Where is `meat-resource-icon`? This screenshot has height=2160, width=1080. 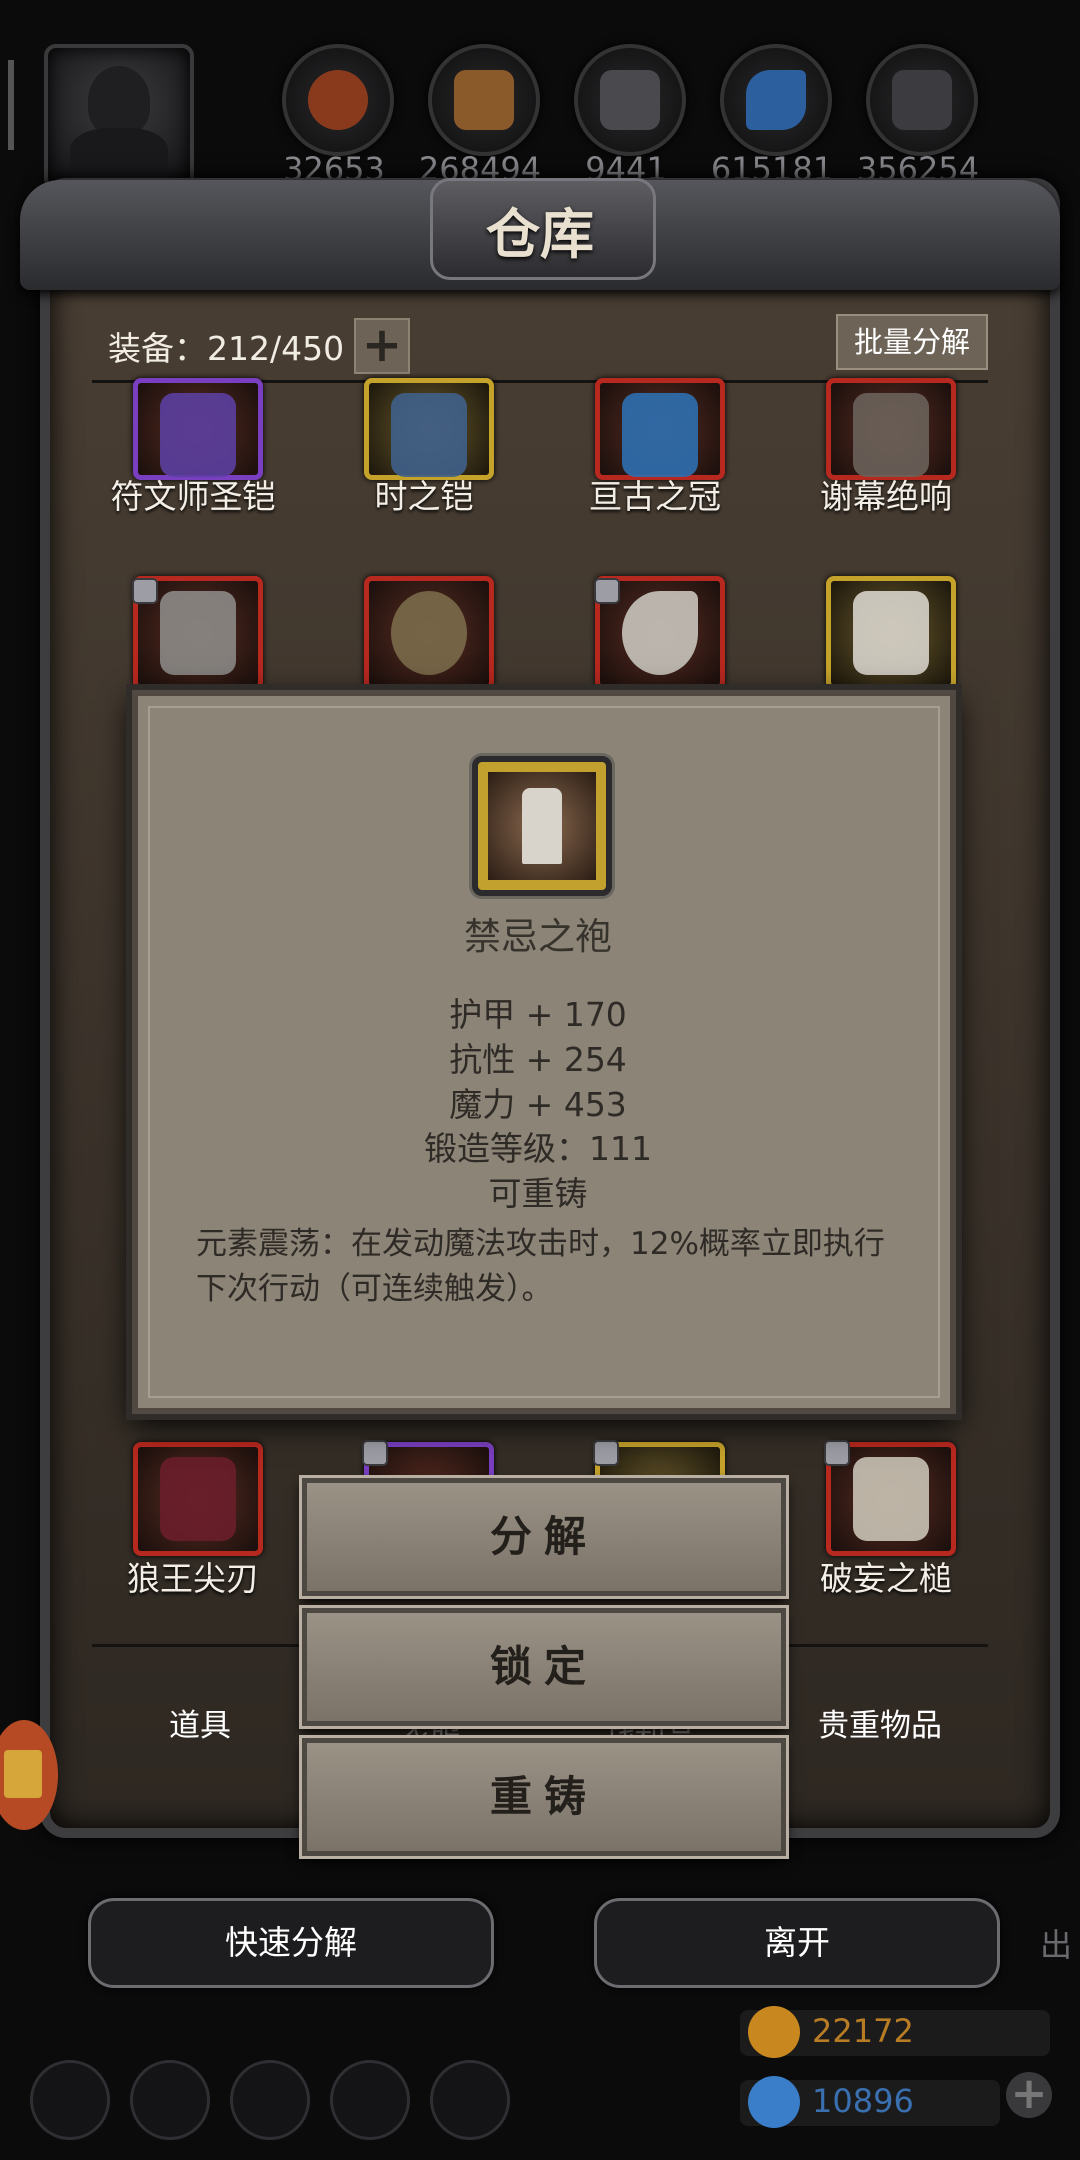
meat-resource-icon is located at coordinates (338, 100).